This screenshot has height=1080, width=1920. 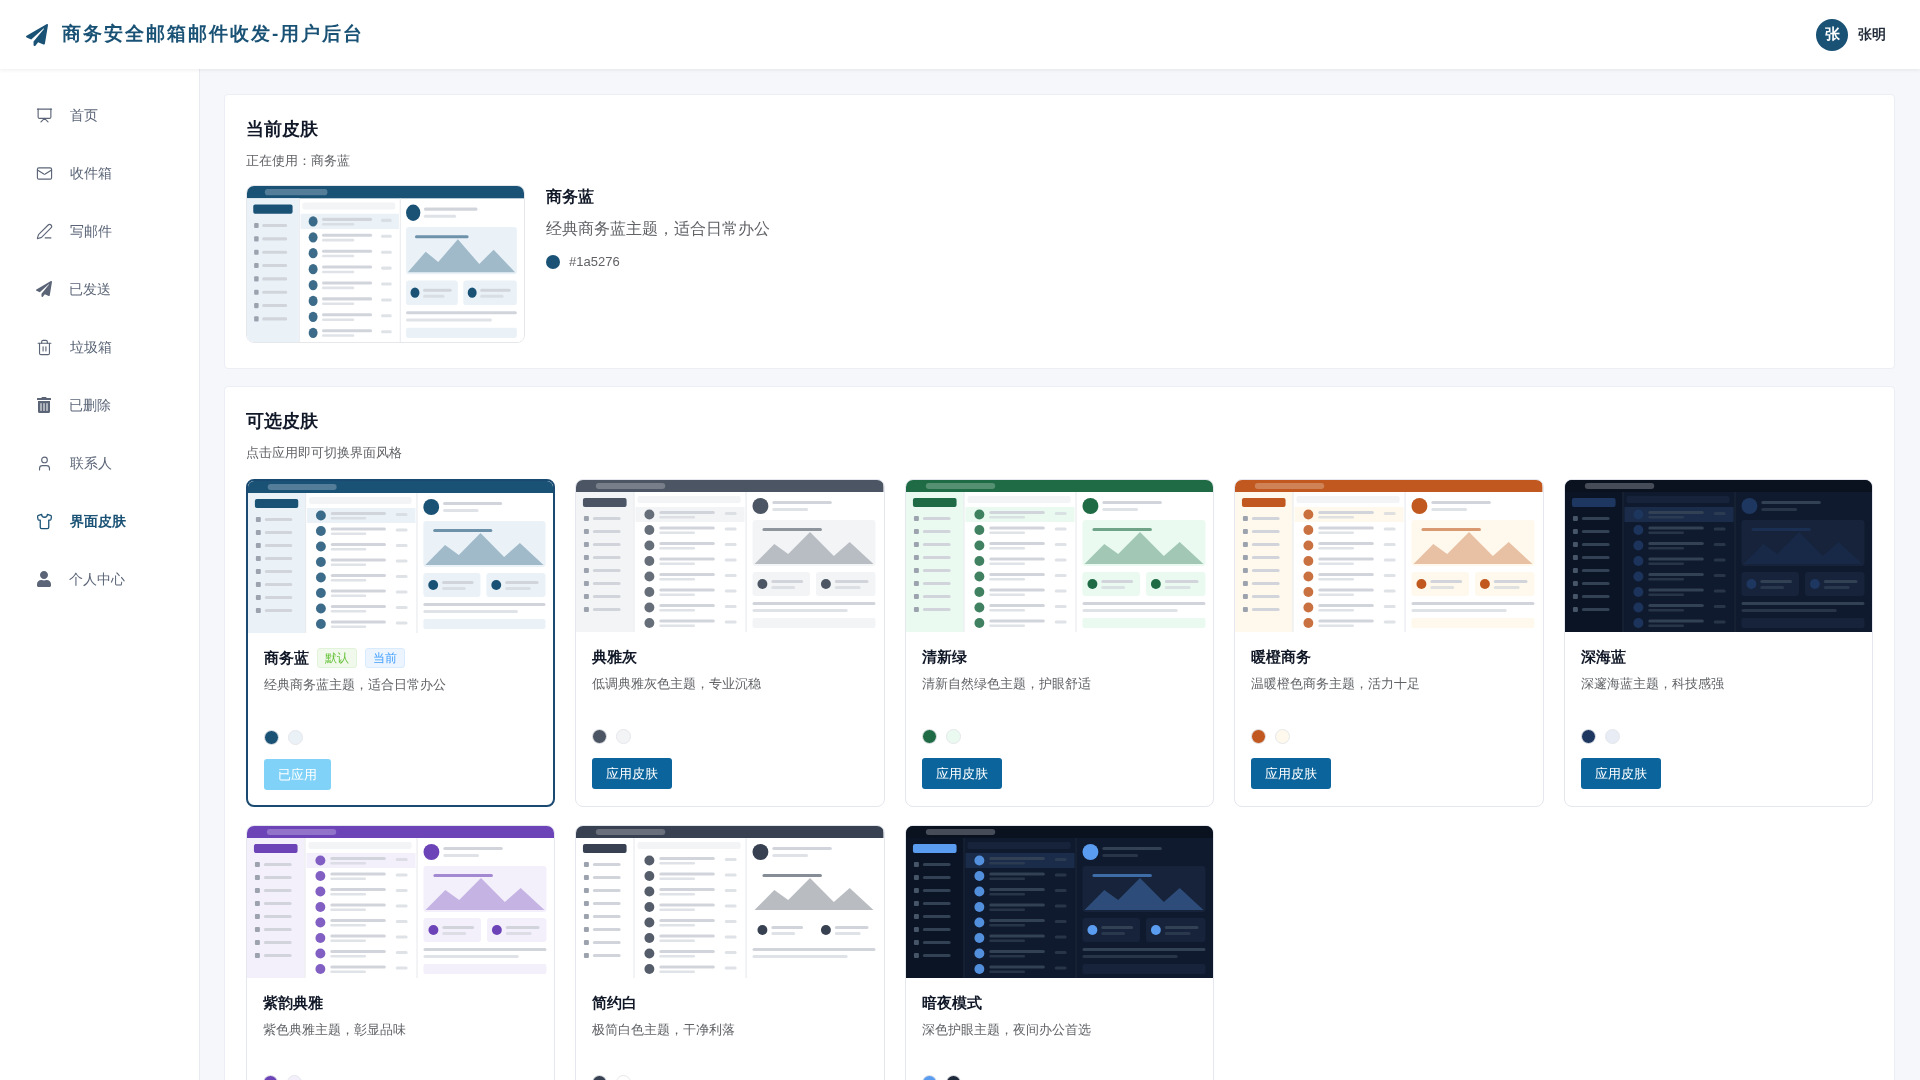 I want to click on skin-name: 暗夜模式, so click(x=951, y=1002).